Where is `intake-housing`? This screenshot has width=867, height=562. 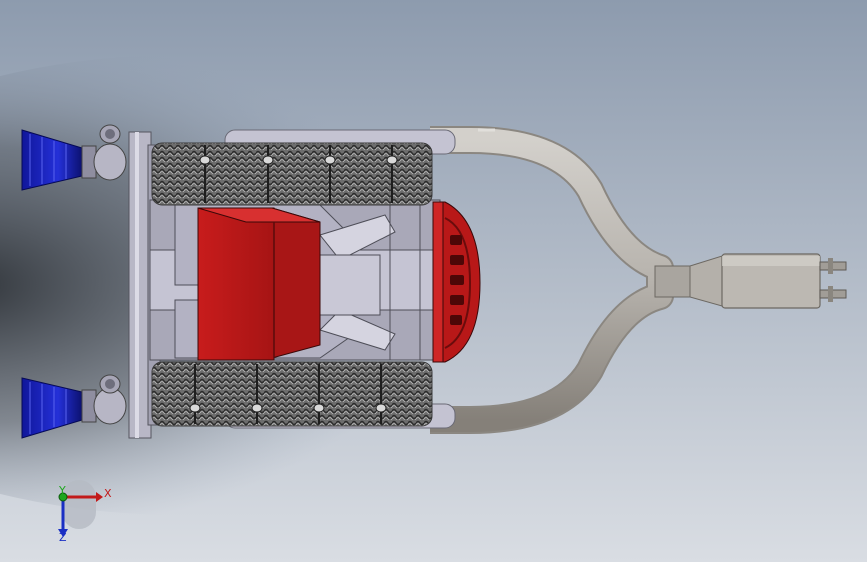
intake-housing is located at coordinates (259, 284).